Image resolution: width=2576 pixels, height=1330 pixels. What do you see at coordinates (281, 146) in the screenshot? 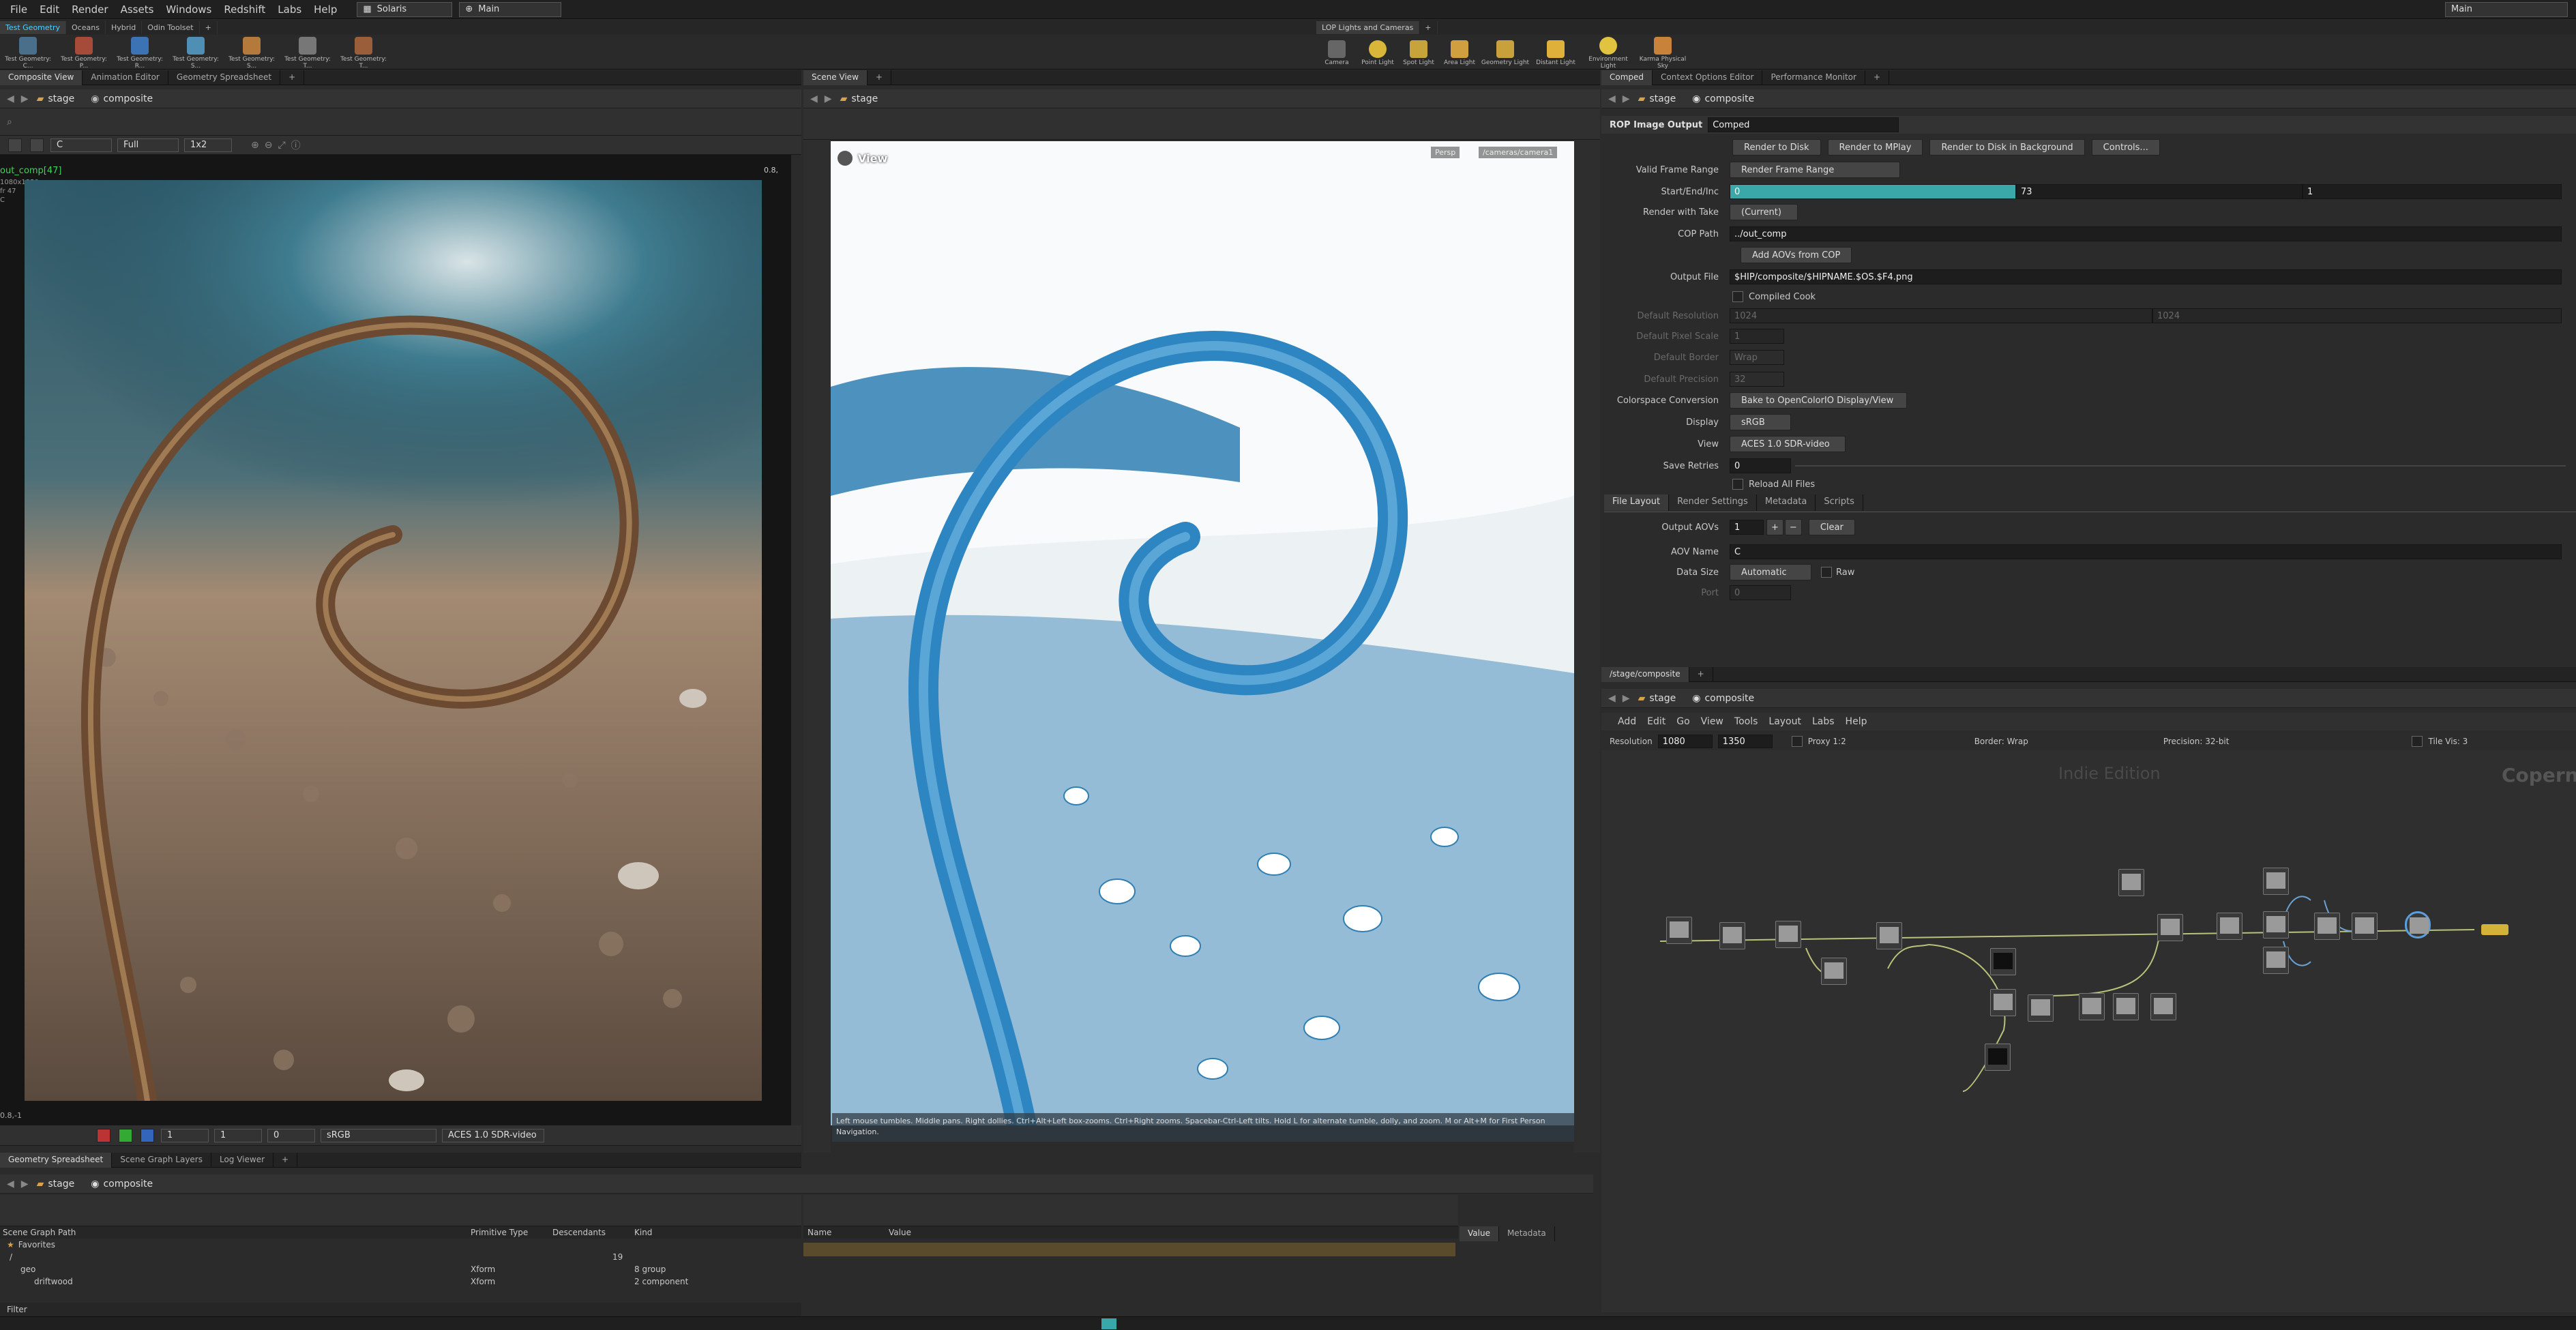
I see `fit-icon: ⤢` at bounding box center [281, 146].